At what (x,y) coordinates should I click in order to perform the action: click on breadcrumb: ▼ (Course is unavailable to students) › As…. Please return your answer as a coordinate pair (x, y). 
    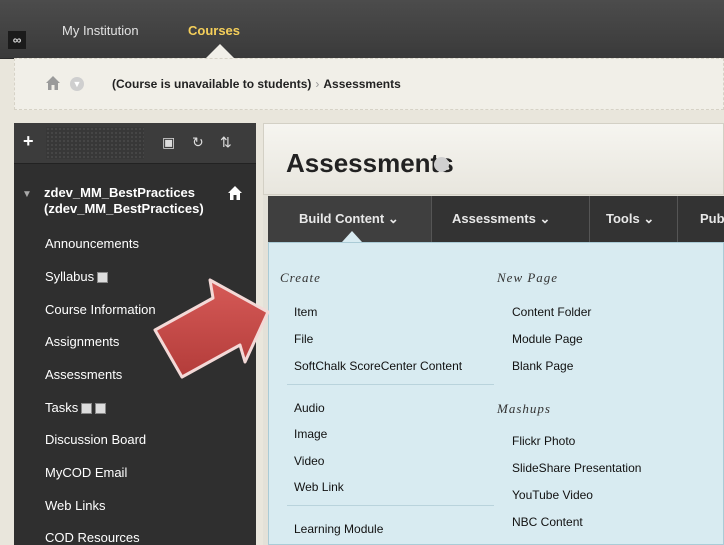
    Looking at the image, I should click on (369, 84).